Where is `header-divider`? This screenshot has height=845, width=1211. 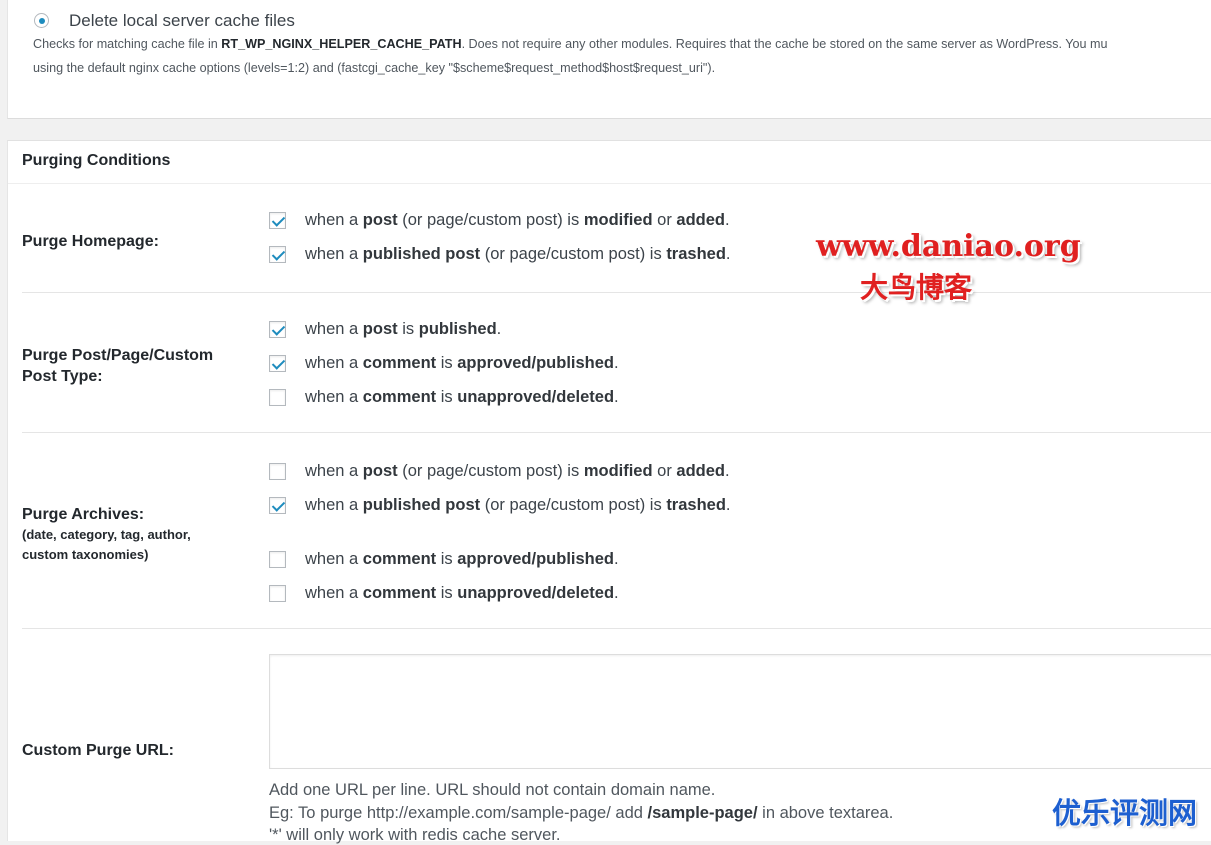
header-divider is located at coordinates (609, 183).